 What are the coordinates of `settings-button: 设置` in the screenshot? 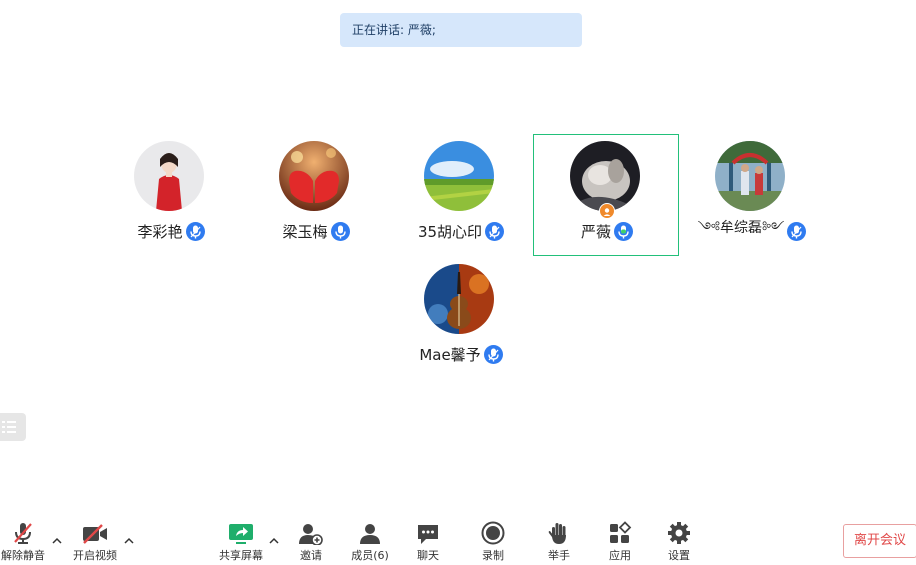 It's located at (679, 541).